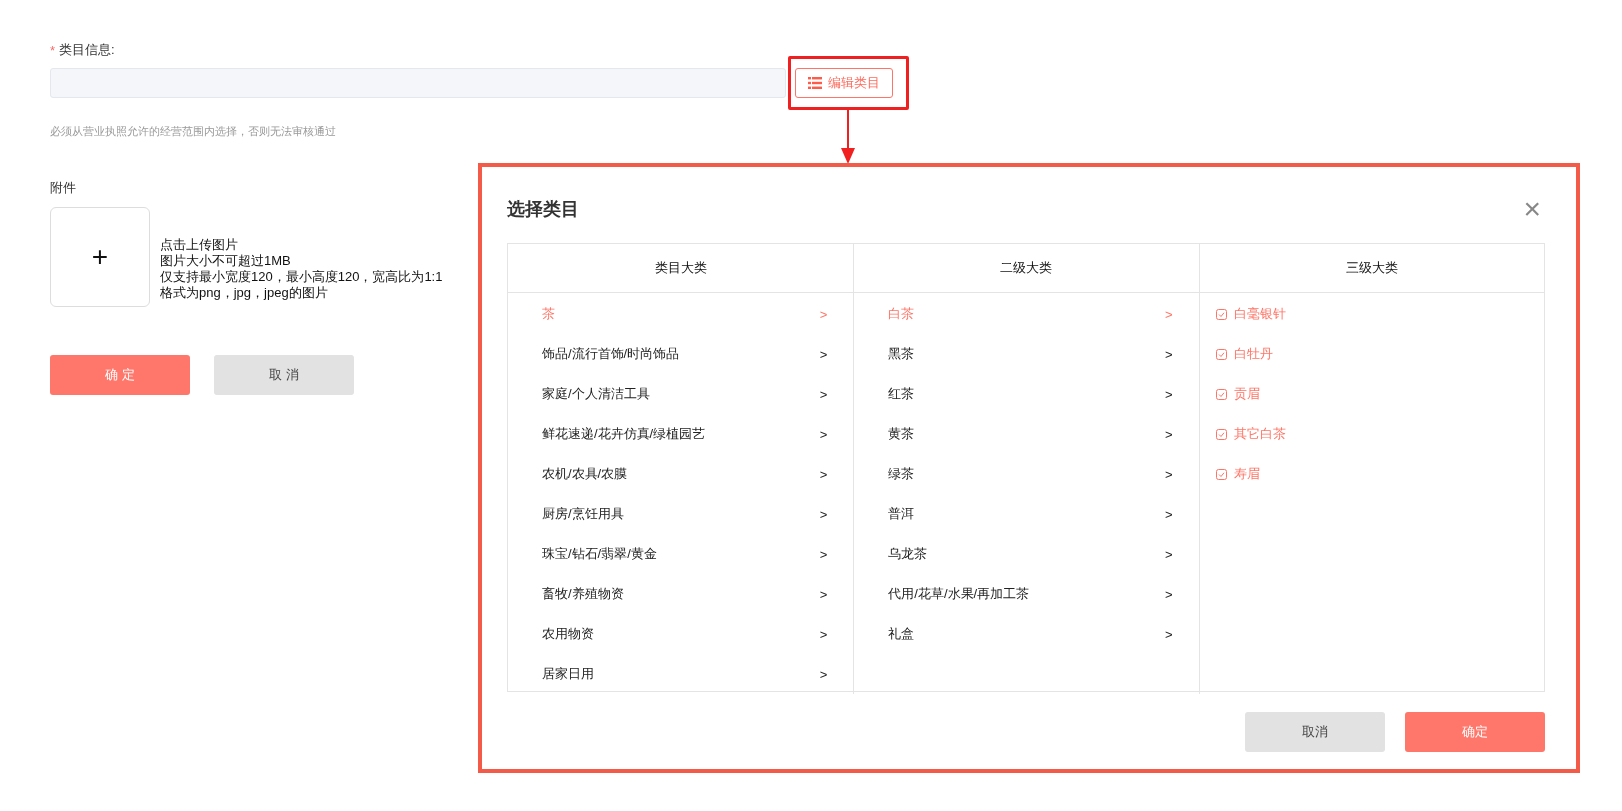 This screenshot has width=1622, height=811. What do you see at coordinates (1026, 634) in the screenshot?
I see `category-item: 礼盒 >` at bounding box center [1026, 634].